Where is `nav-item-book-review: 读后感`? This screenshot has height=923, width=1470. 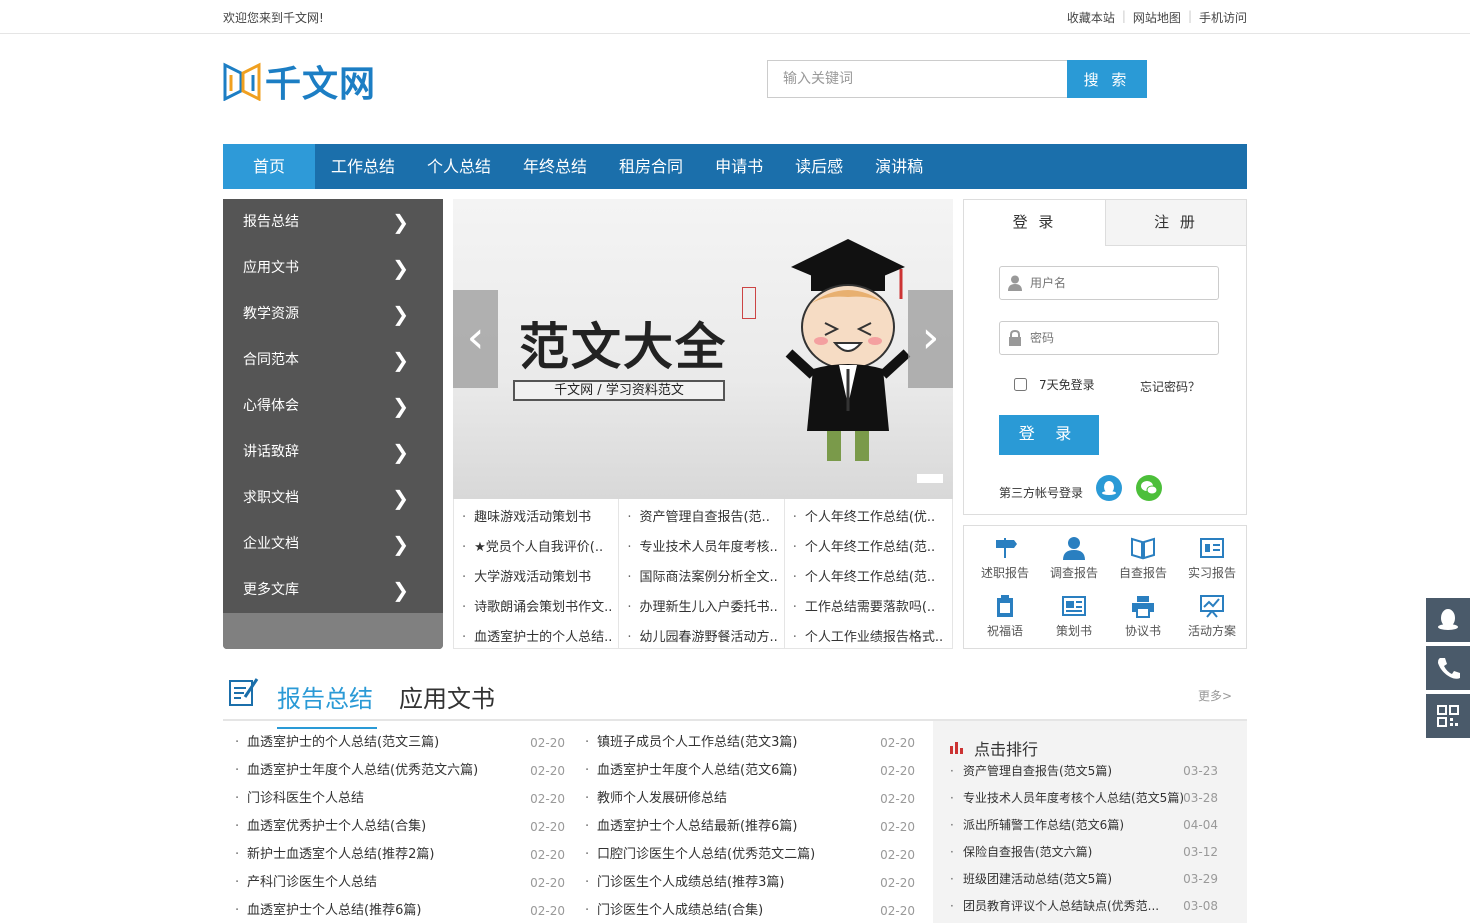 nav-item-book-review: 读后感 is located at coordinates (819, 166).